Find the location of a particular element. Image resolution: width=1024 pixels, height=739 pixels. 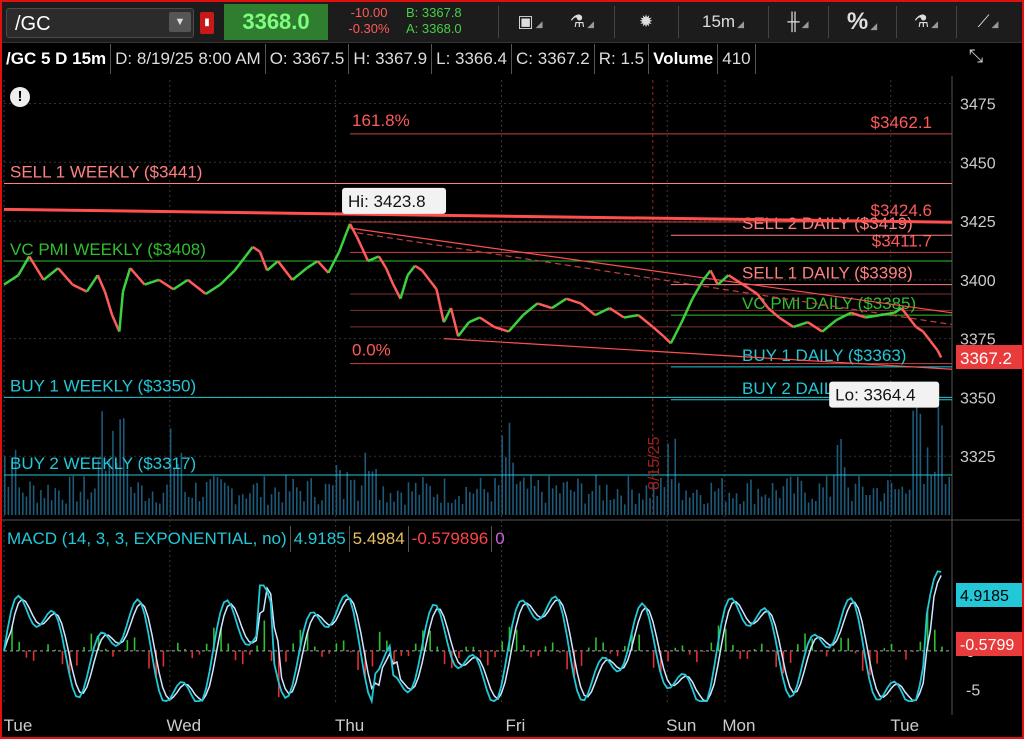

x-tick-label: Mon is located at coordinates (738, 725).